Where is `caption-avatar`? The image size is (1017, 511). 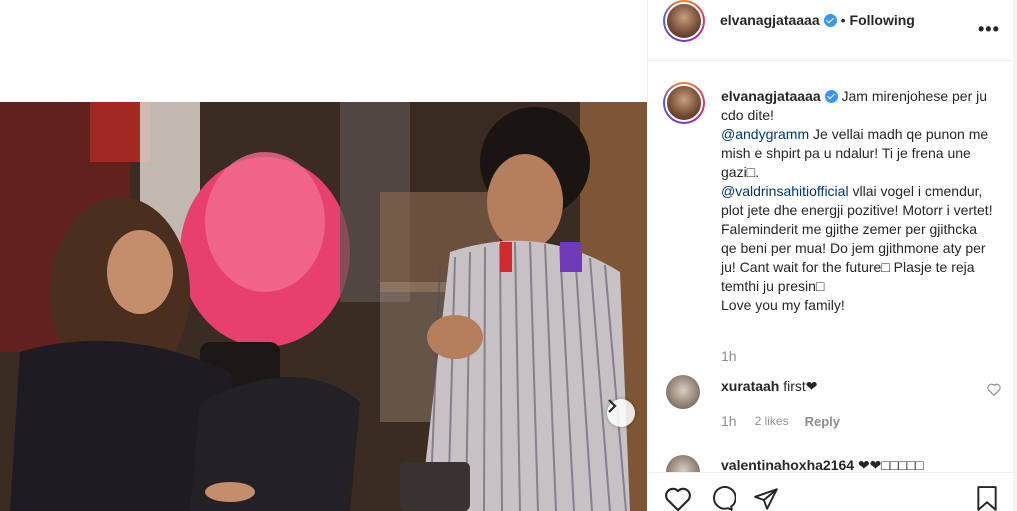
caption-avatar is located at coordinates (684, 103).